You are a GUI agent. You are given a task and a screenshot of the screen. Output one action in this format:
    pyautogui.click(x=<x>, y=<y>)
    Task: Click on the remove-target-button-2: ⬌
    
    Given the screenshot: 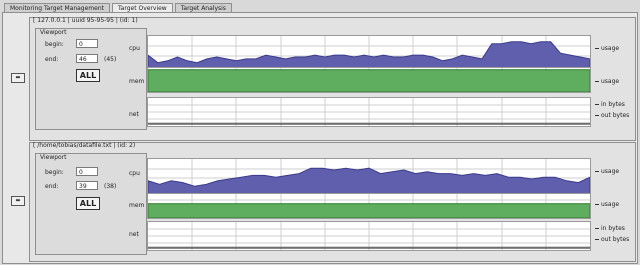 What is the action you would take?
    pyautogui.click(x=18, y=201)
    